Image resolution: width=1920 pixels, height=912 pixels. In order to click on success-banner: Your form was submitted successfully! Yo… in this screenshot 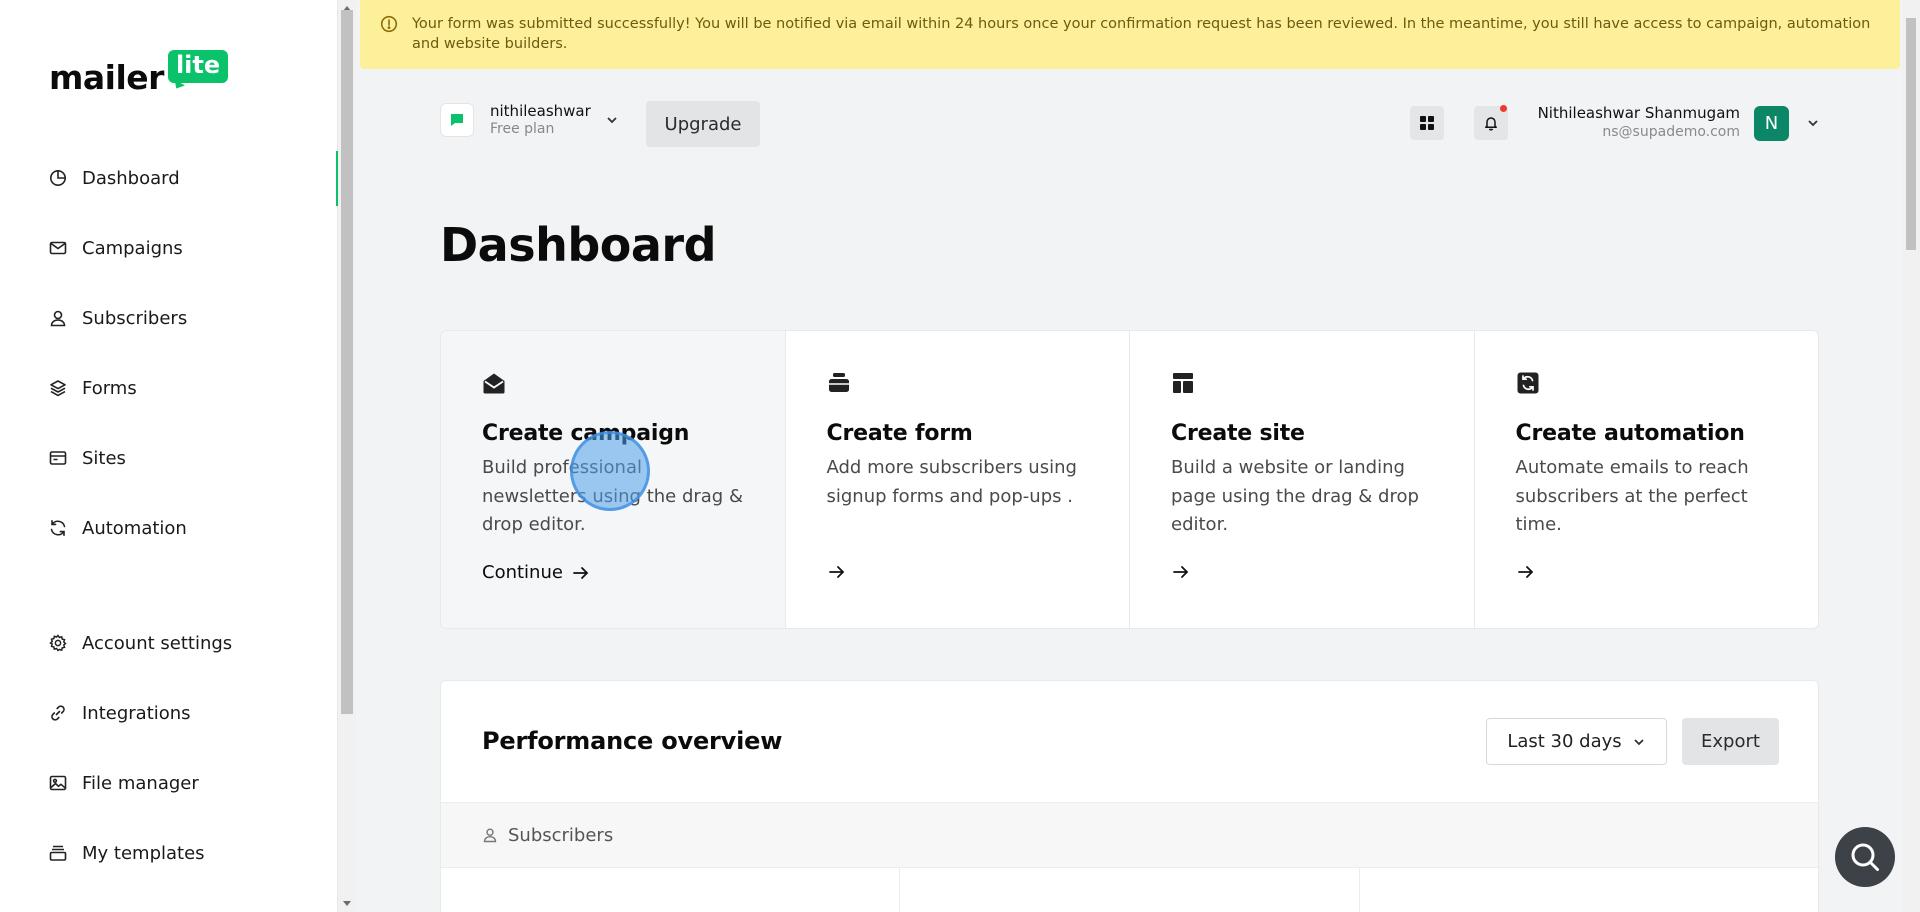, I will do `click(1130, 34)`.